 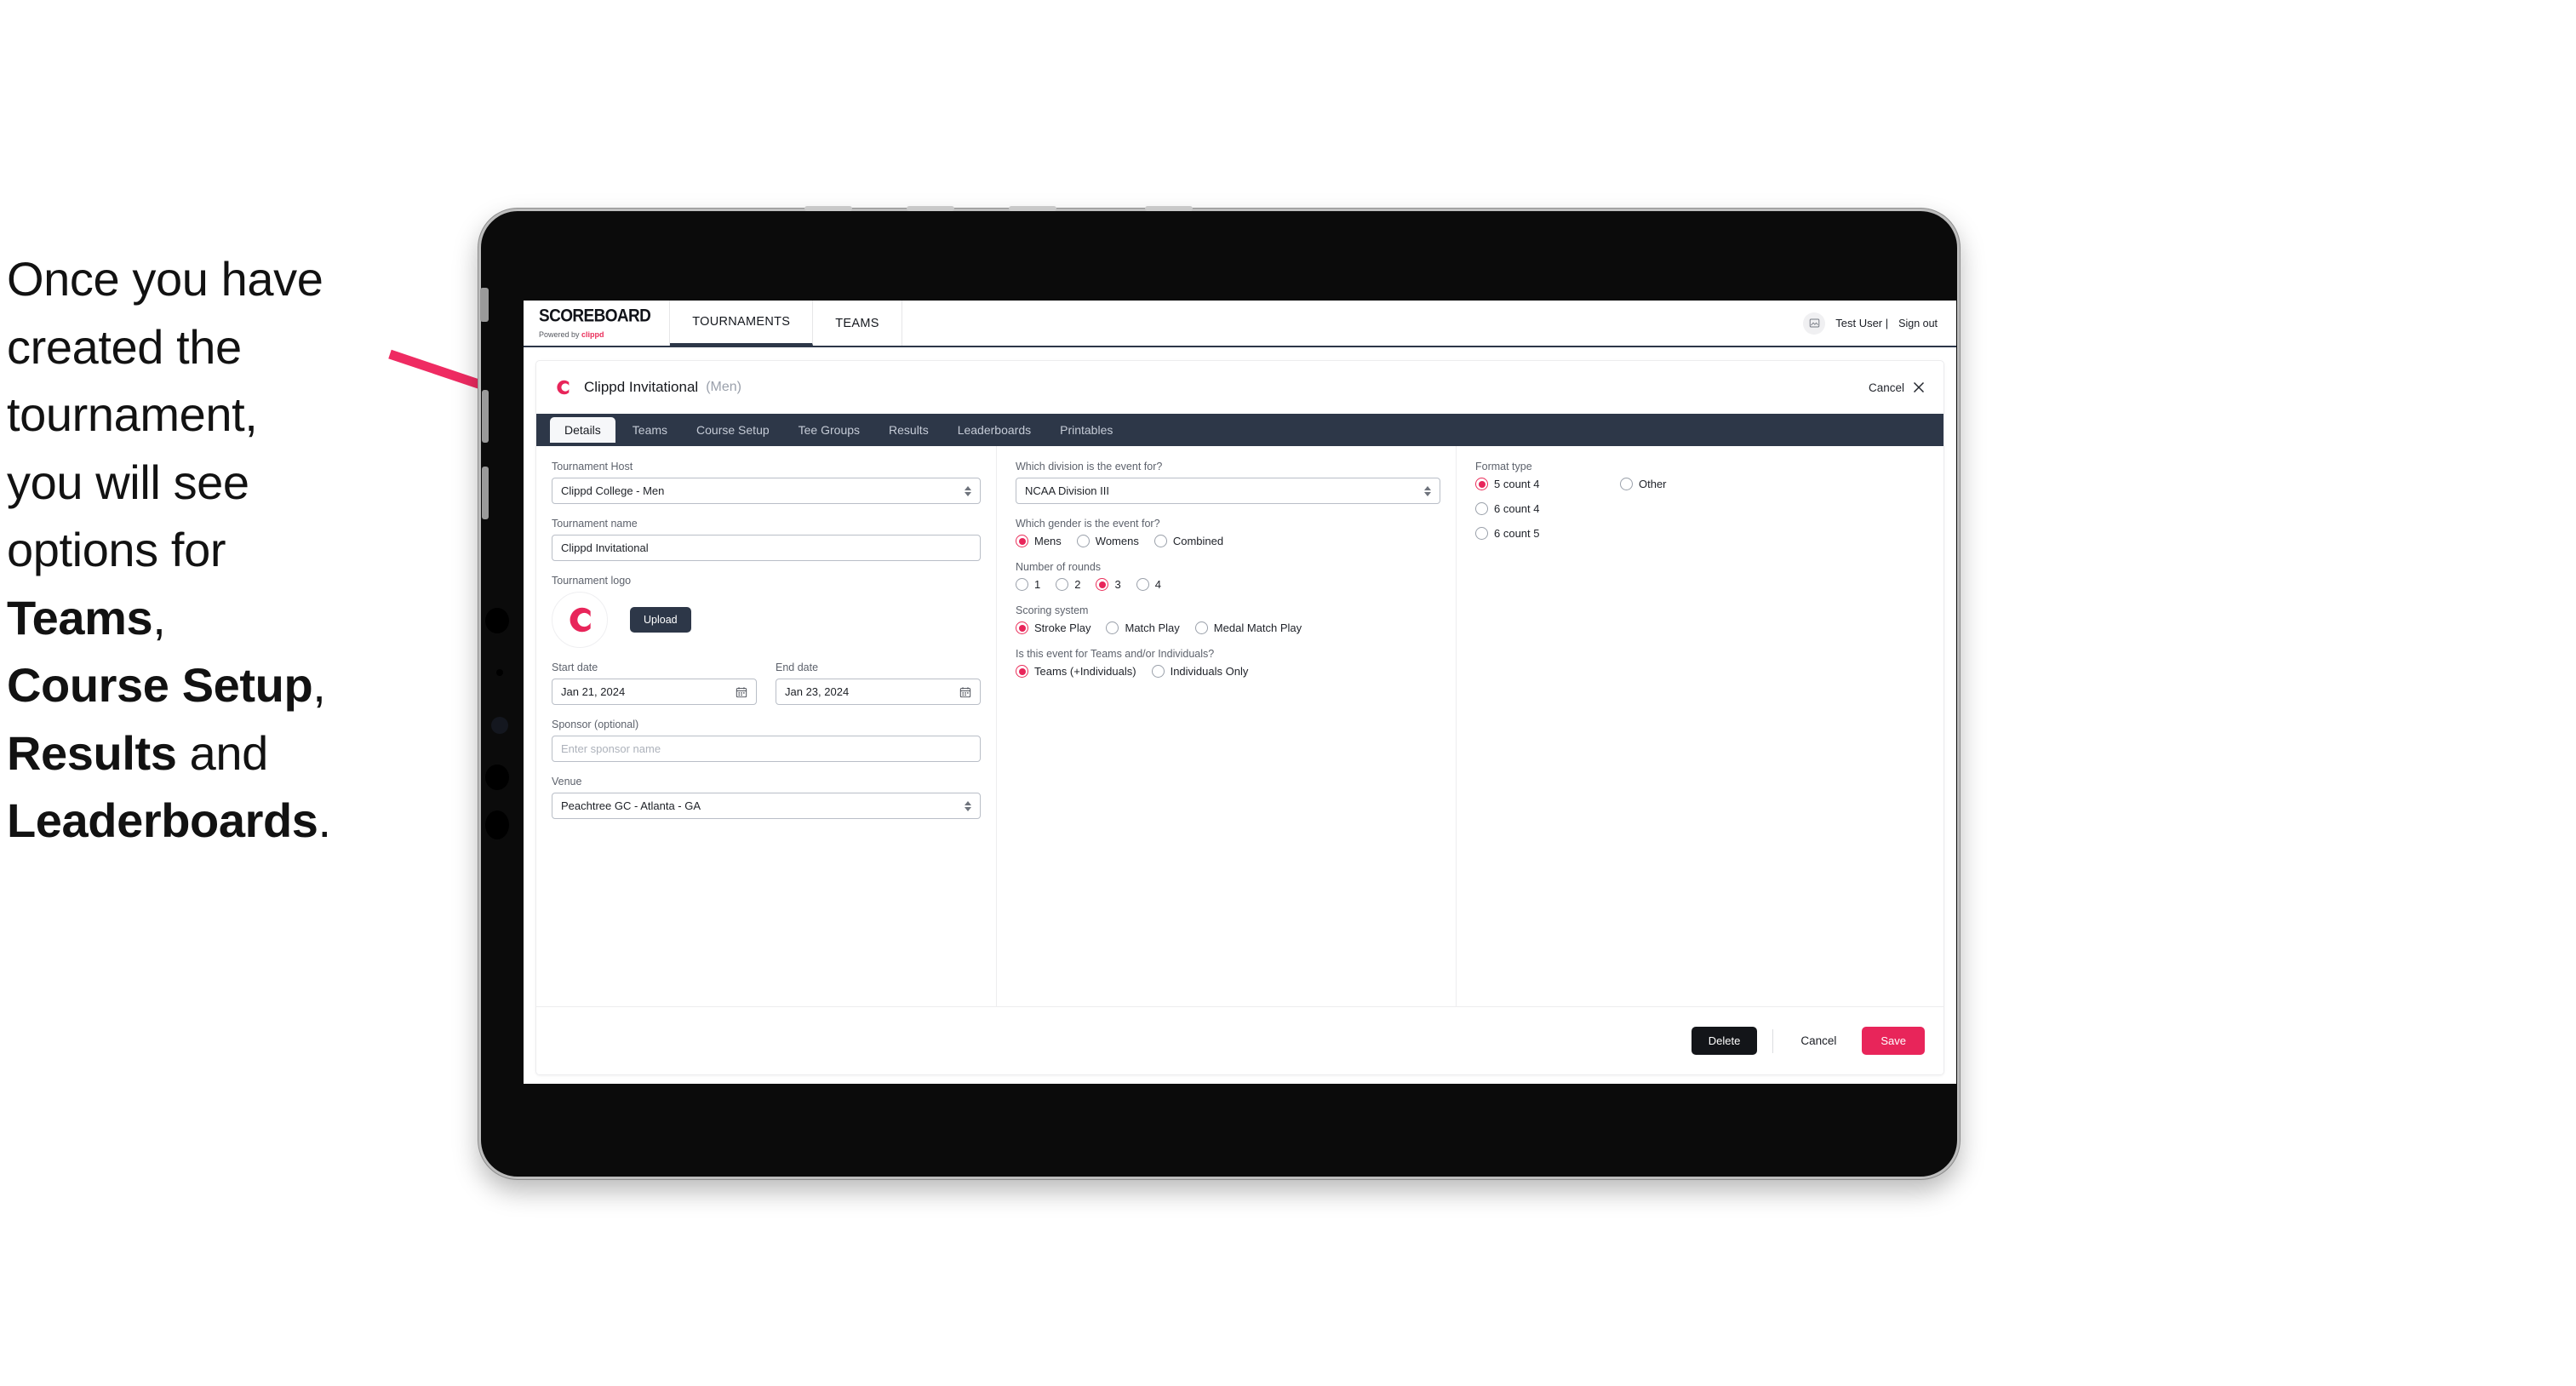 I want to click on close-x-icon, so click(x=1919, y=387).